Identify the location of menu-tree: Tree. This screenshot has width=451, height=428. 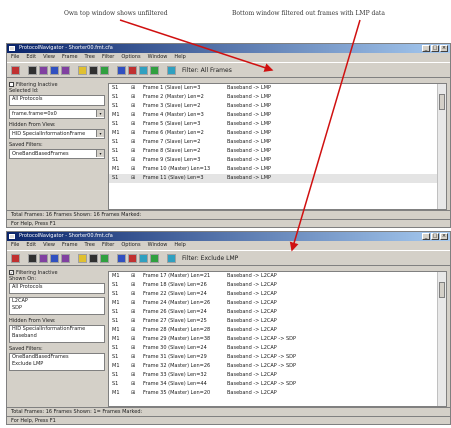
(90, 57).